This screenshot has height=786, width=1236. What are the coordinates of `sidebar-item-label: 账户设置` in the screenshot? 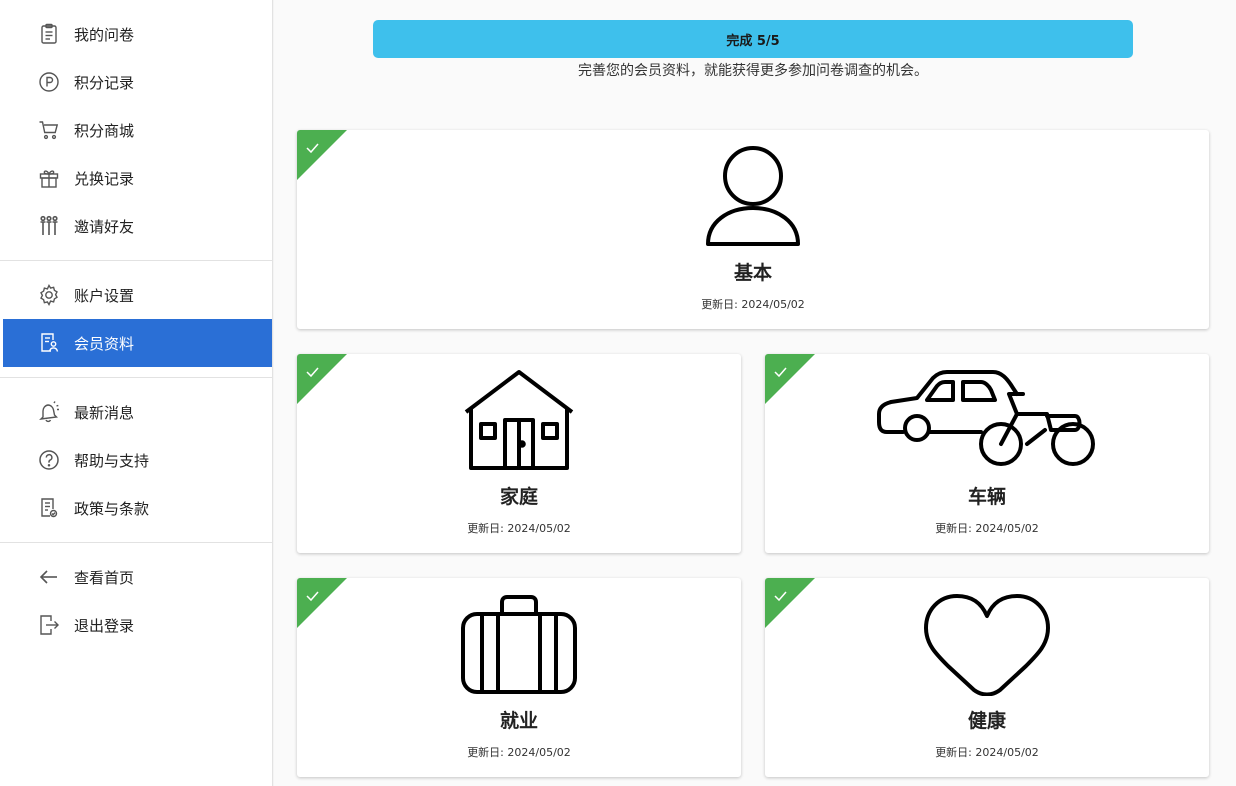 It's located at (104, 295).